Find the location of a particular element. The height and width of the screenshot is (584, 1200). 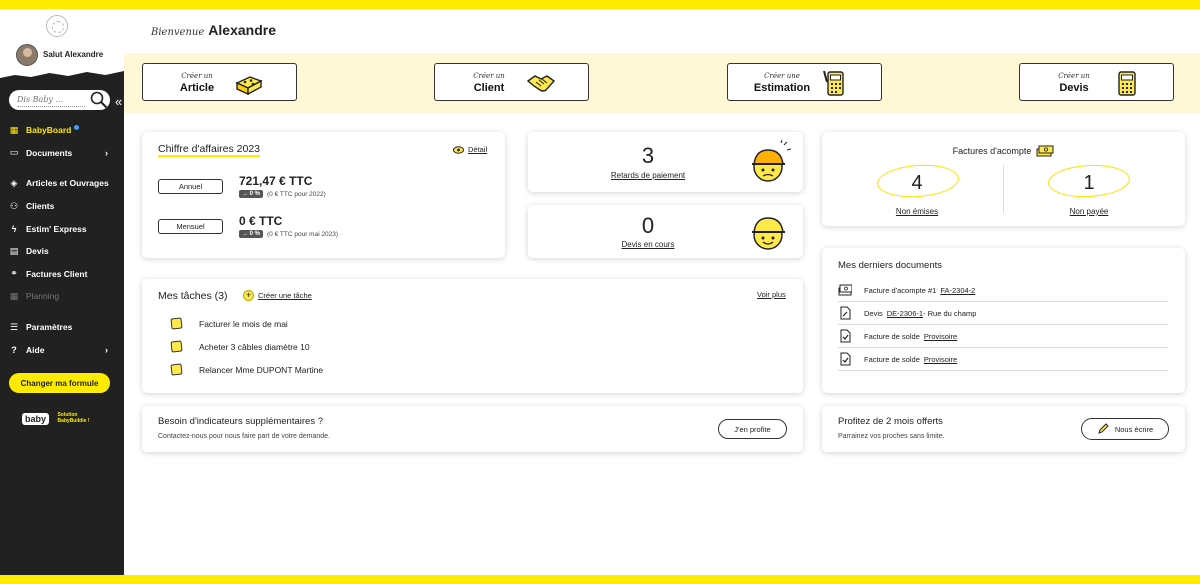

sidebar-item-estim-express: ϟ Estim' Express is located at coordinates (62, 228).